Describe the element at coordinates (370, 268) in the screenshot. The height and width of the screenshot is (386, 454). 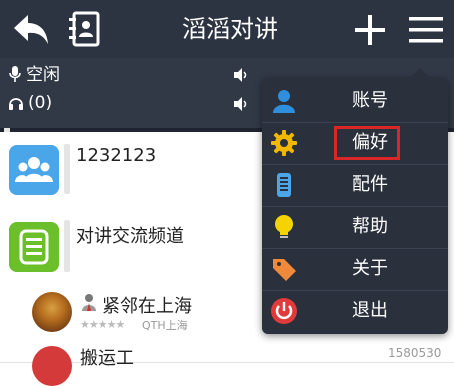
I see `menu-item-label: 关于` at that location.